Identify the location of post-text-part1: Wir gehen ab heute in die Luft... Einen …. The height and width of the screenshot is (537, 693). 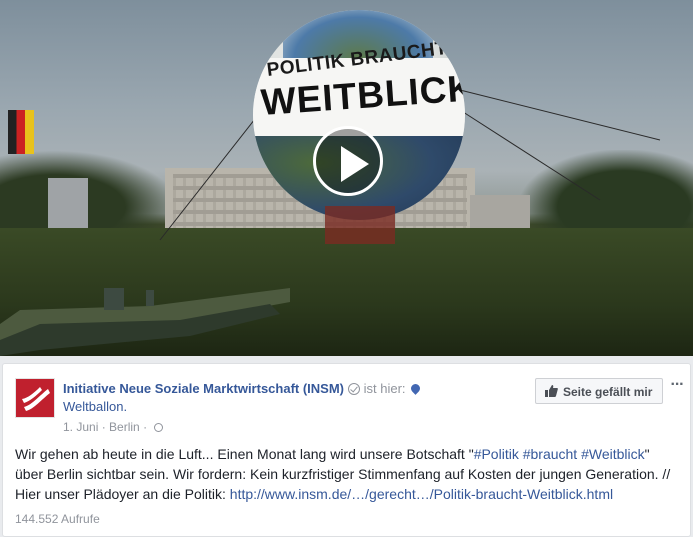
(244, 454).